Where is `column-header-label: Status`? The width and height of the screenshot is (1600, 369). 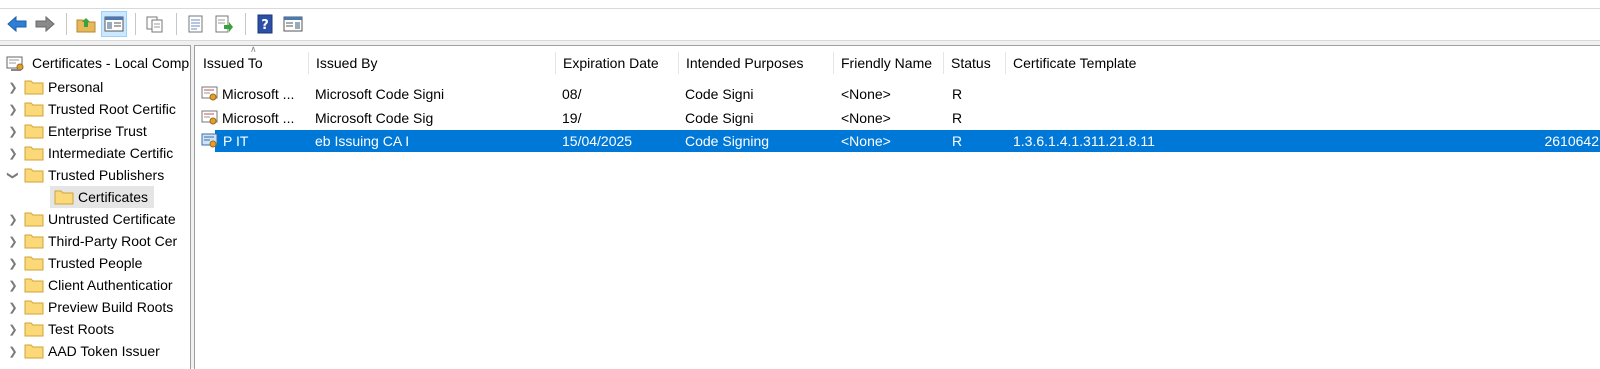 column-header-label: Status is located at coordinates (971, 63).